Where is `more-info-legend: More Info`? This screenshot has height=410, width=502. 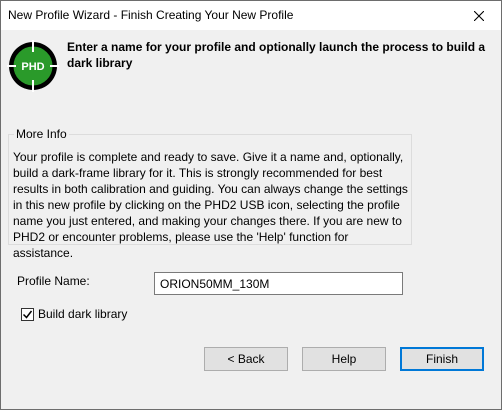
more-info-legend: More Info is located at coordinates (41, 134).